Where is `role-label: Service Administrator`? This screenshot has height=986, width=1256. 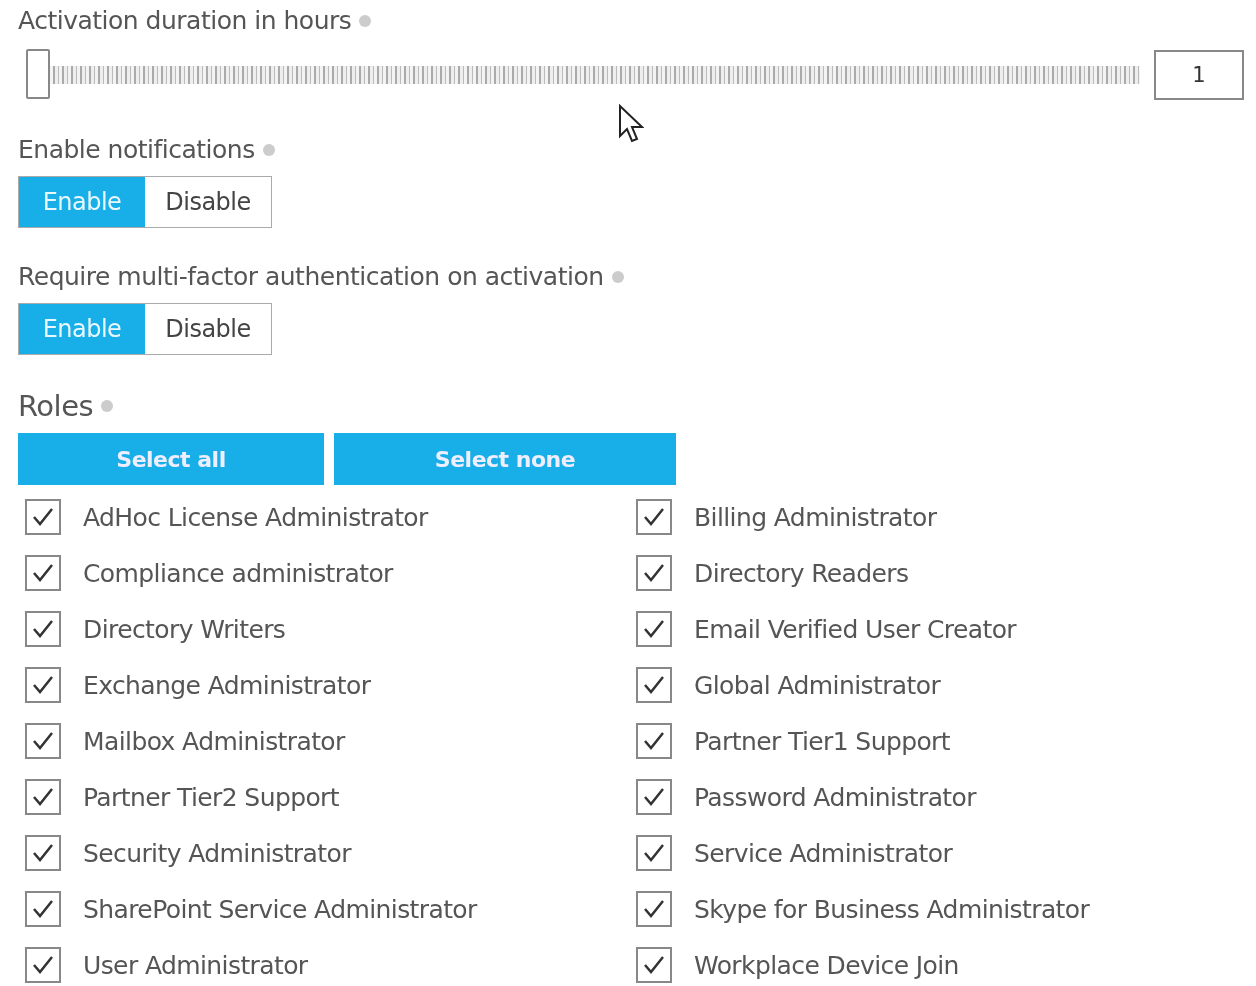 role-label: Service Administrator is located at coordinates (823, 853).